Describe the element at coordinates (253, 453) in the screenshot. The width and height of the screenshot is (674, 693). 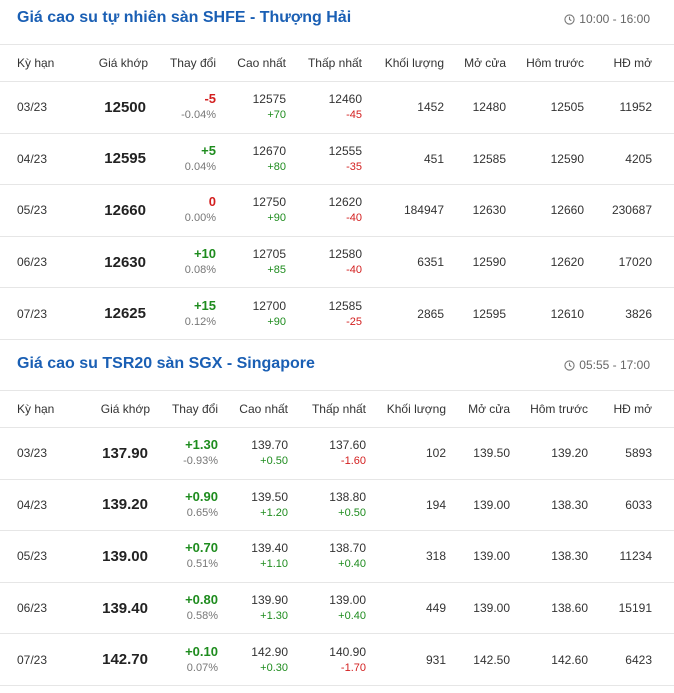
I see `high-cell: 139.70 +0.50` at that location.